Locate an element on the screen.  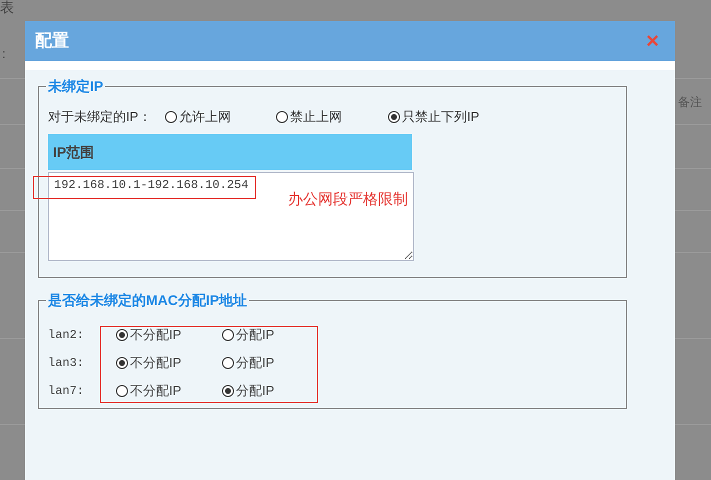
annotation-text: 办公网段严格限制 is located at coordinates (348, 200).